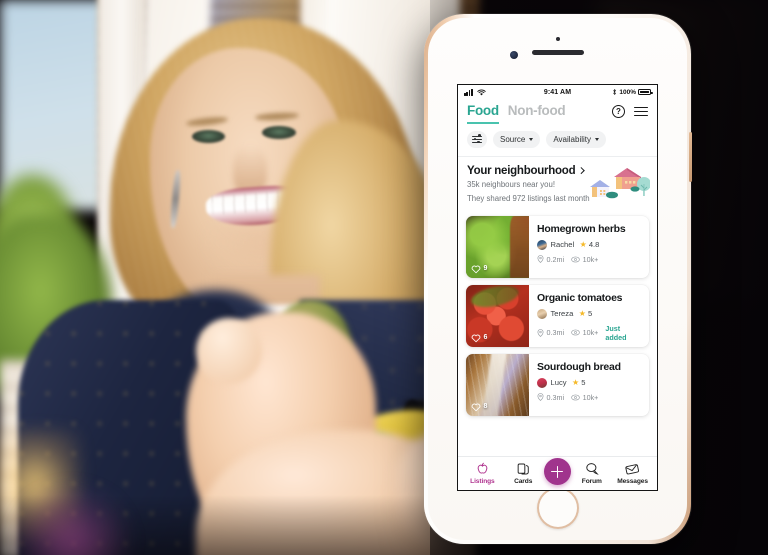  Describe the element at coordinates (632, 469) in the screenshot. I see `envelope-icon` at that location.